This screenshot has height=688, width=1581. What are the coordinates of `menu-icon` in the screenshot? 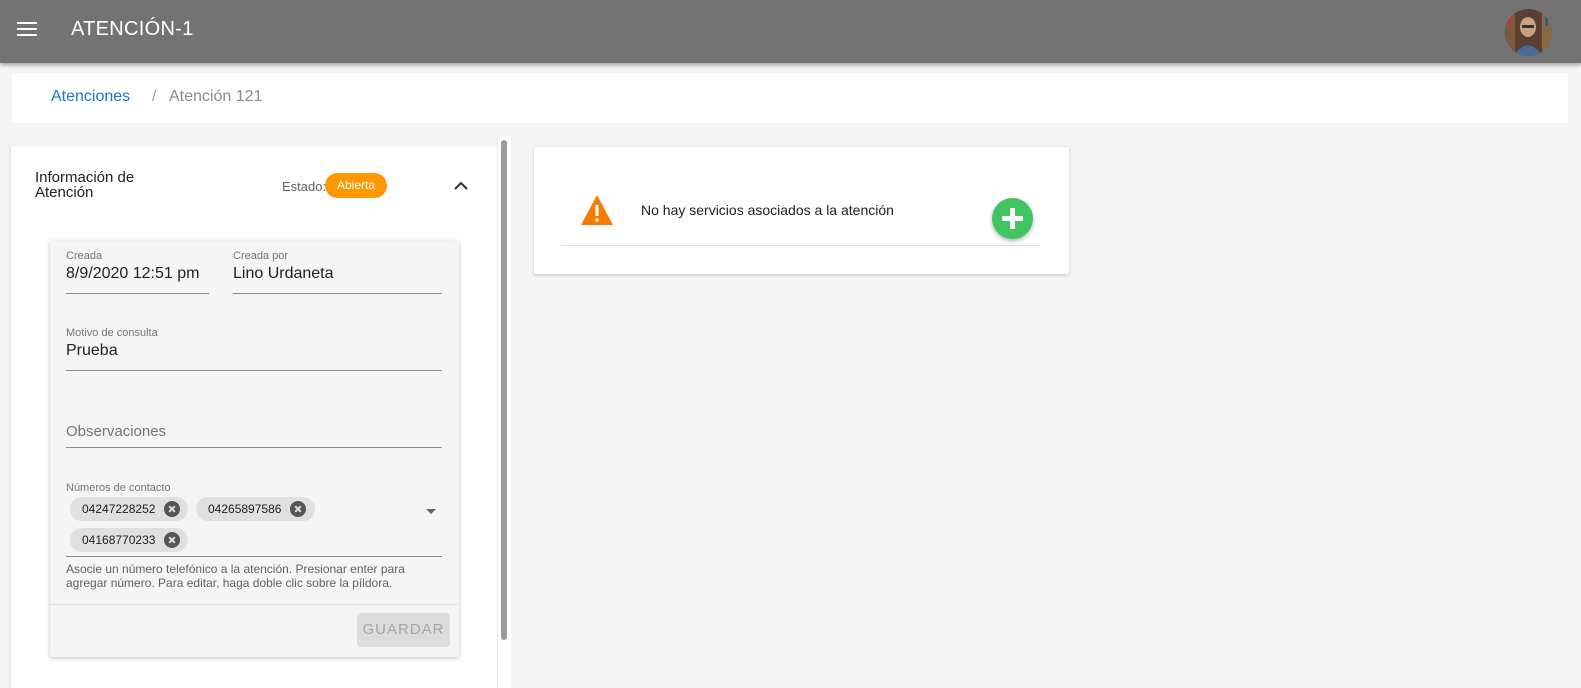 It's located at (27, 30).